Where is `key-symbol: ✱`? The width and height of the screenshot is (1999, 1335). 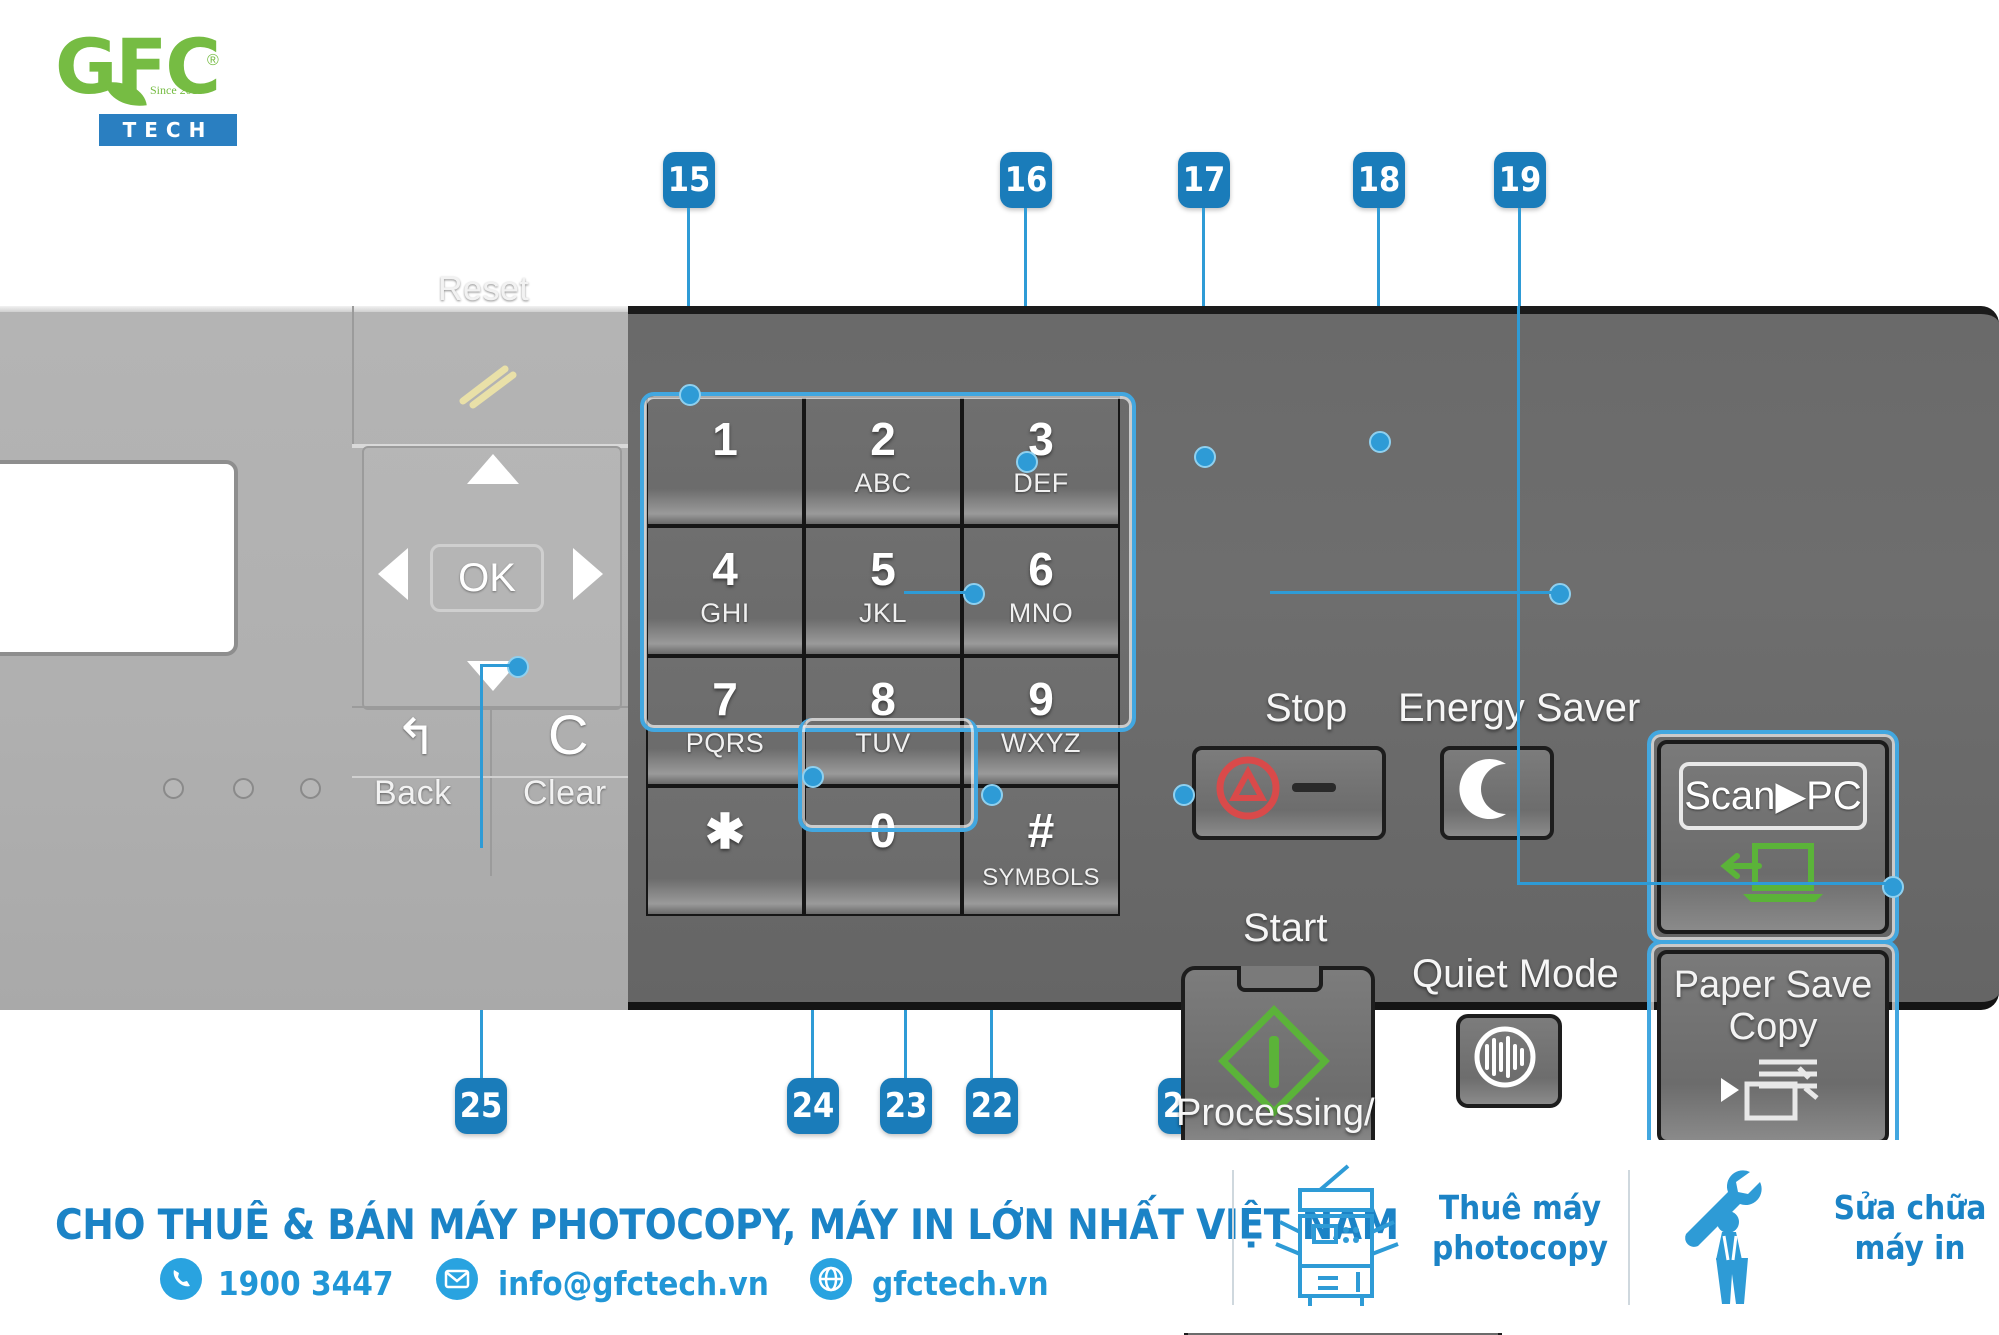 key-symbol: ✱ is located at coordinates (725, 832).